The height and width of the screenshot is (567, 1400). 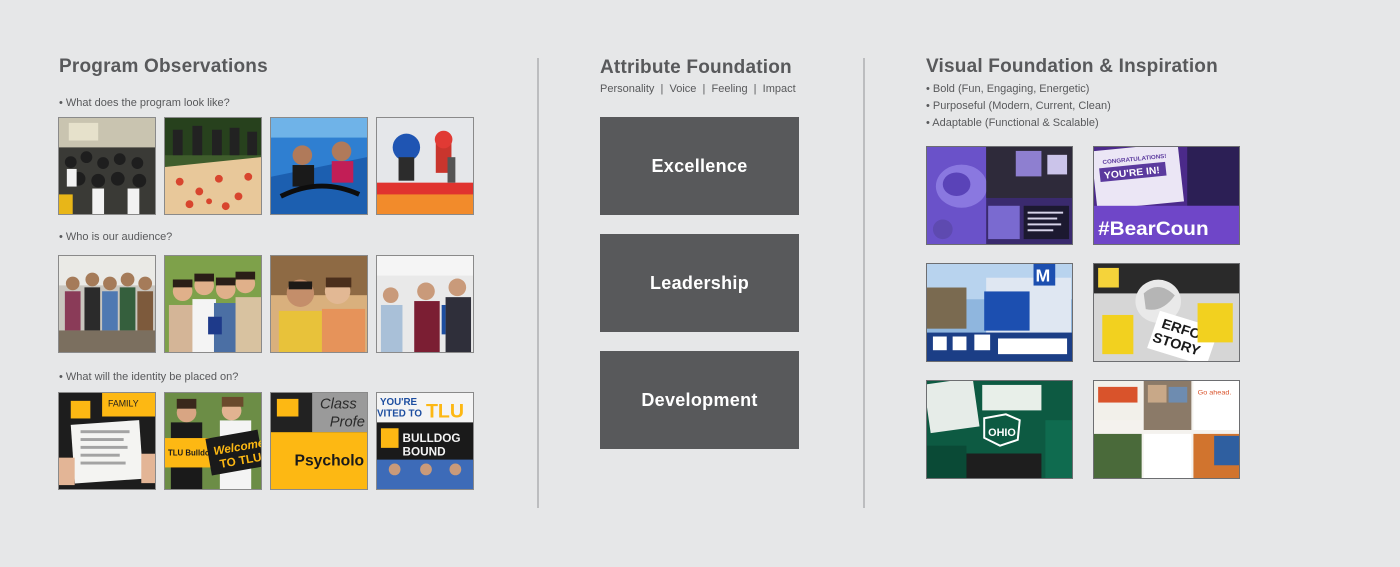 I want to click on go-ahead-text: Go ahead., so click(x=1215, y=393).